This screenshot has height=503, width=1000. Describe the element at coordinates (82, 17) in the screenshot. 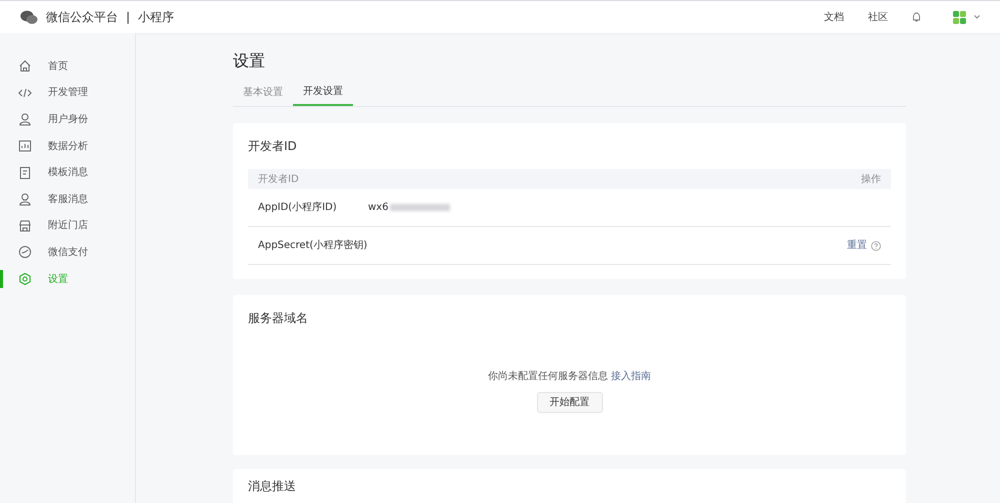

I see `brand-name: 微信公众平台` at that location.